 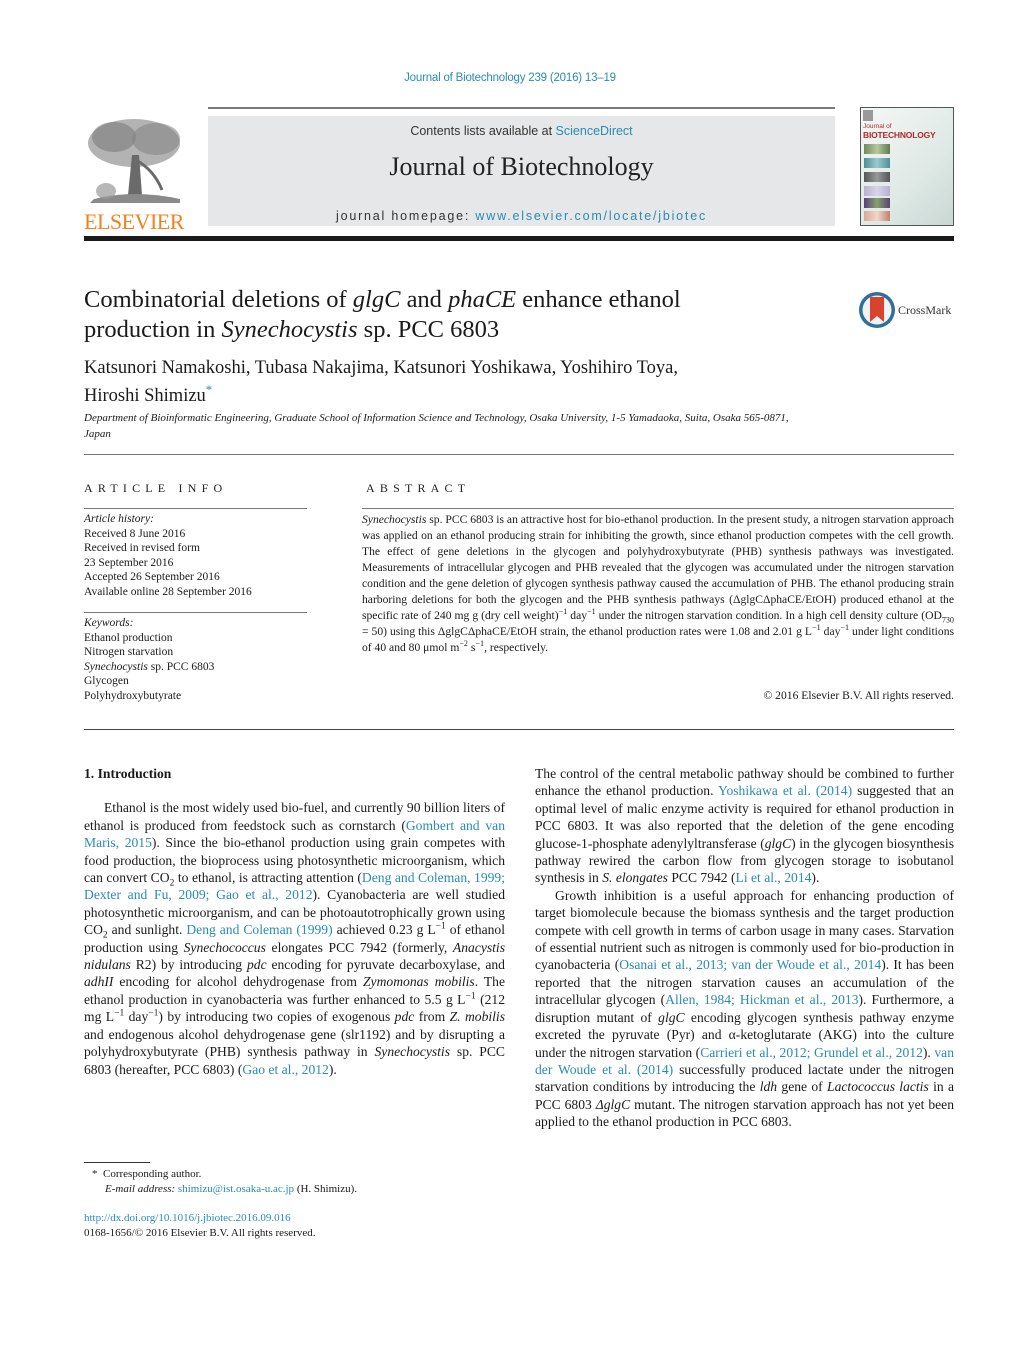 I want to click on footnote-mark: *, so click(x=95, y=1174).